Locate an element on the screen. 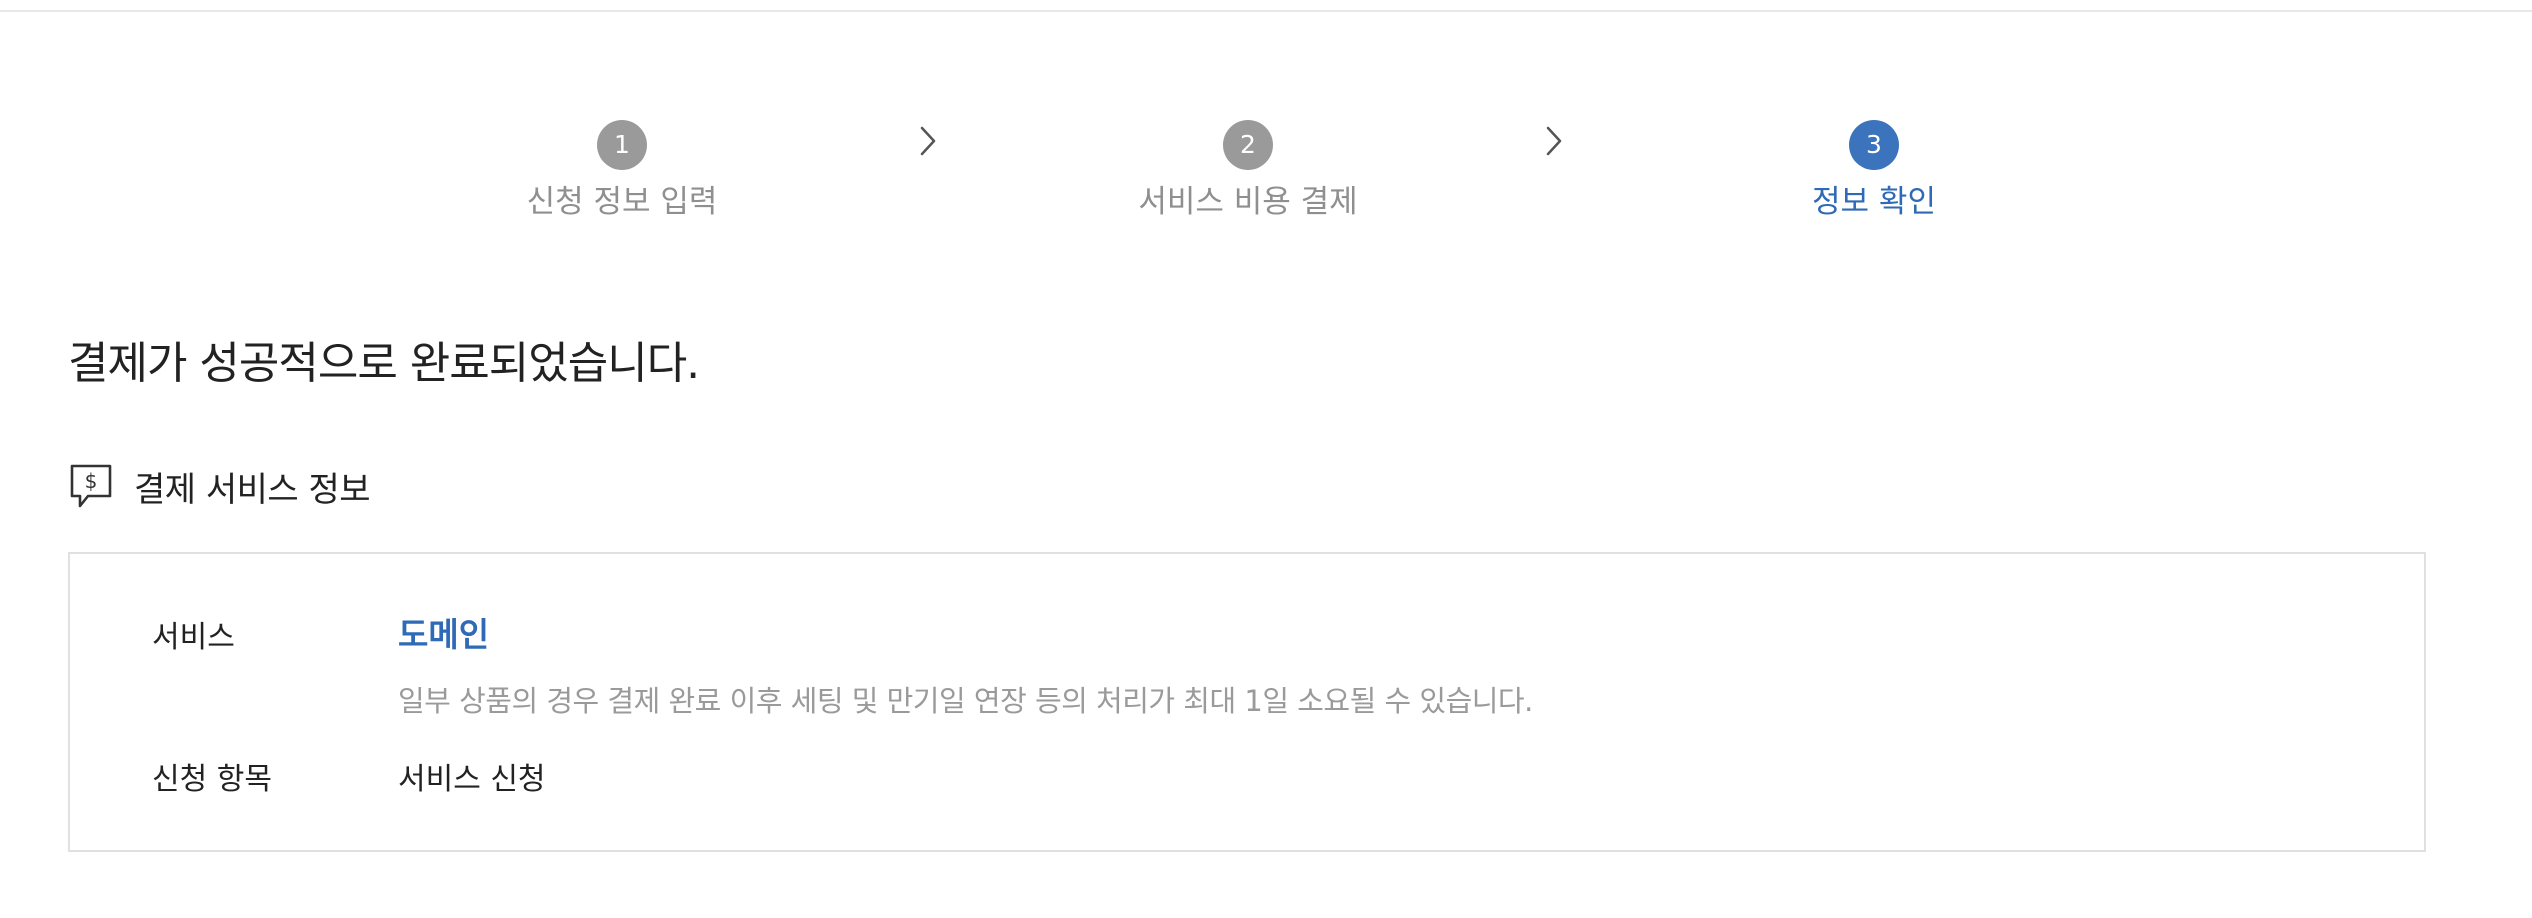 This screenshot has width=2532, height=918. page-title: 결제가 성공적으로 완료되었습니다. is located at coordinates (384, 363).